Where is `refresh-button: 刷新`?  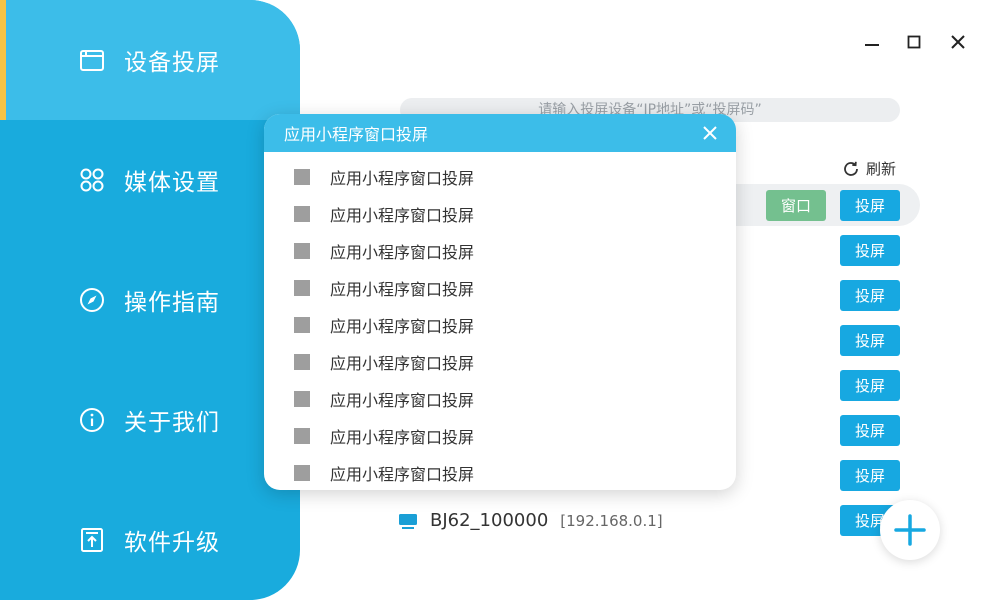 refresh-button: 刷新 is located at coordinates (869, 168).